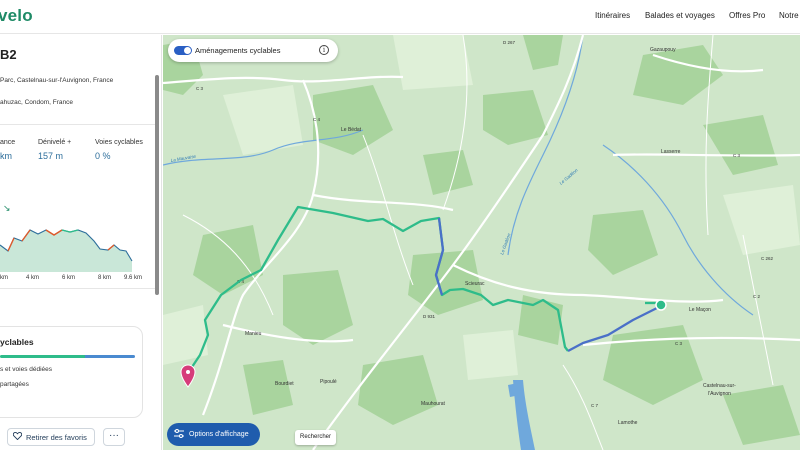 This screenshot has height=450, width=800. What do you see at coordinates (351, 130) in the screenshot?
I see `place-label: Le Bédat` at bounding box center [351, 130].